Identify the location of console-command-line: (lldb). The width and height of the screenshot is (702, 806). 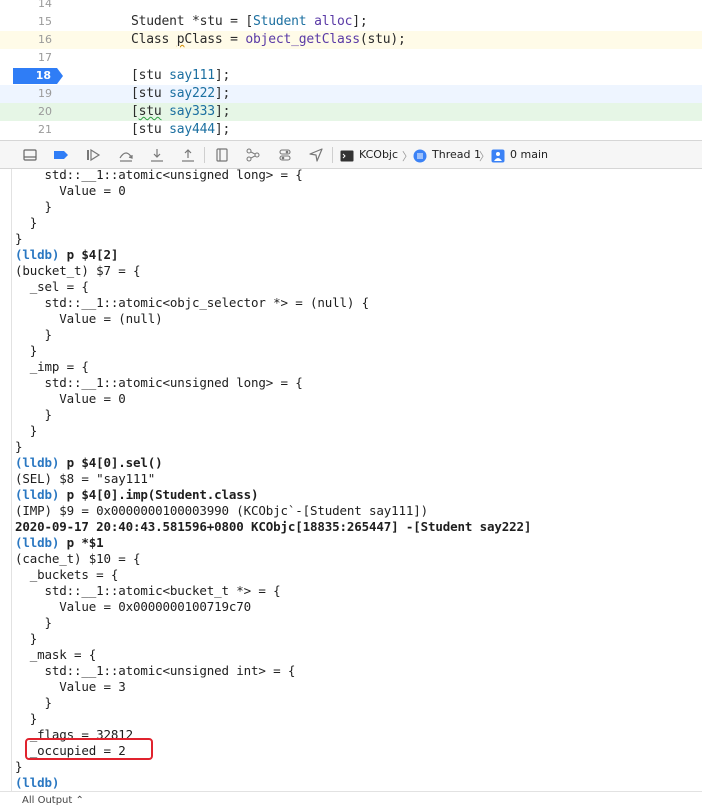
(37, 783).